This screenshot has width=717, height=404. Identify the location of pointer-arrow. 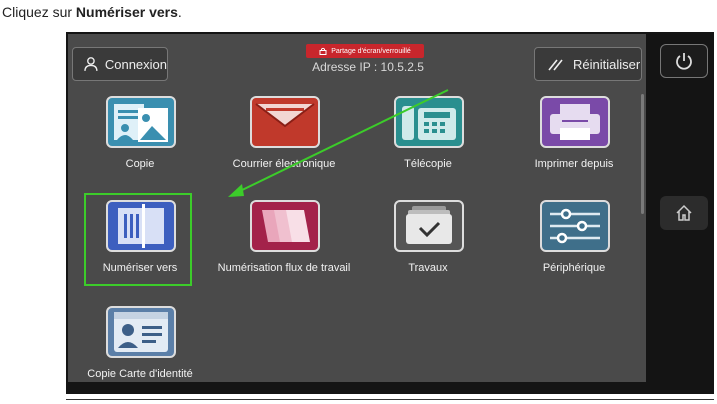
(338, 143).